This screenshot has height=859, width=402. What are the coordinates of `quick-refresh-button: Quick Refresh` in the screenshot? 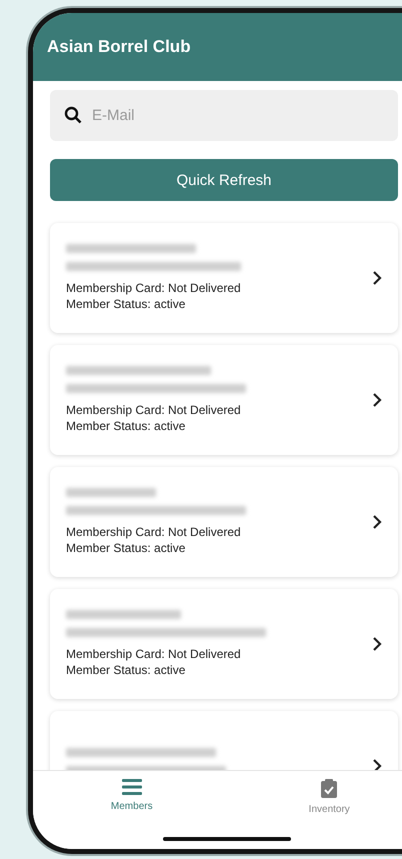 It's located at (224, 180).